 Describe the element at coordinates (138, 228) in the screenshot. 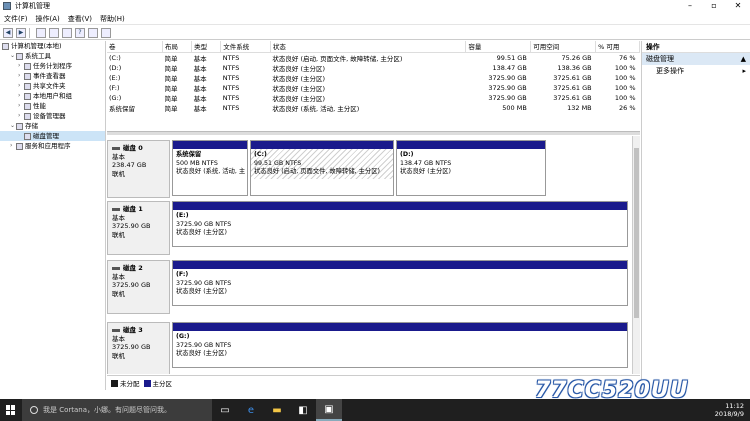

I see `disk-info: 磁盘 1 基本 3725.90 GB 联机` at that location.